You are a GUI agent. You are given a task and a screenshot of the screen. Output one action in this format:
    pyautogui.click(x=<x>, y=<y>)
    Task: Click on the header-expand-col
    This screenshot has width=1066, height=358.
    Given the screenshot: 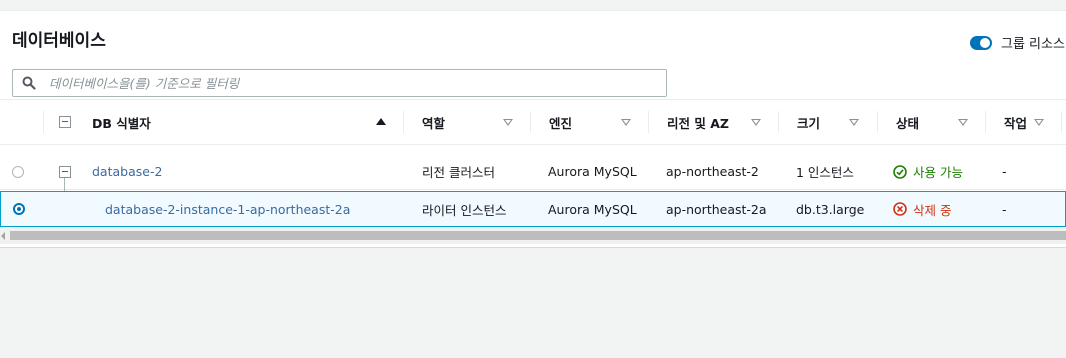 What is the action you would take?
    pyautogui.click(x=65, y=122)
    